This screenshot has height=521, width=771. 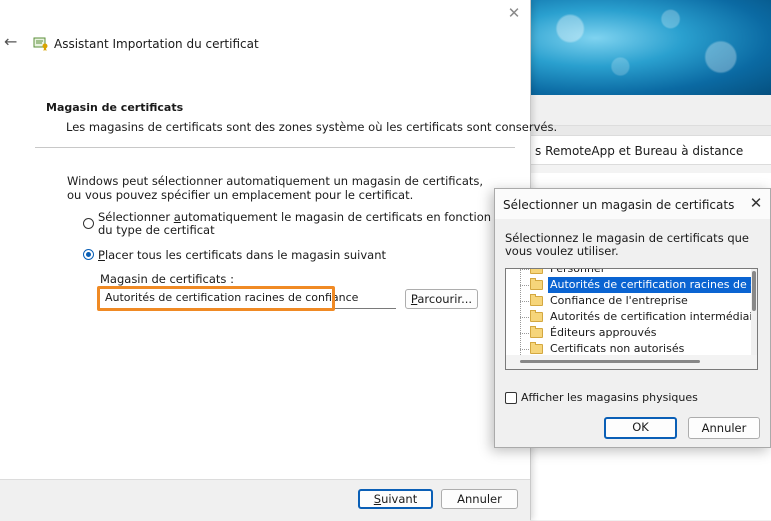 I want to click on auto-select-label-pre: Sélectionner, so click(x=136, y=217).